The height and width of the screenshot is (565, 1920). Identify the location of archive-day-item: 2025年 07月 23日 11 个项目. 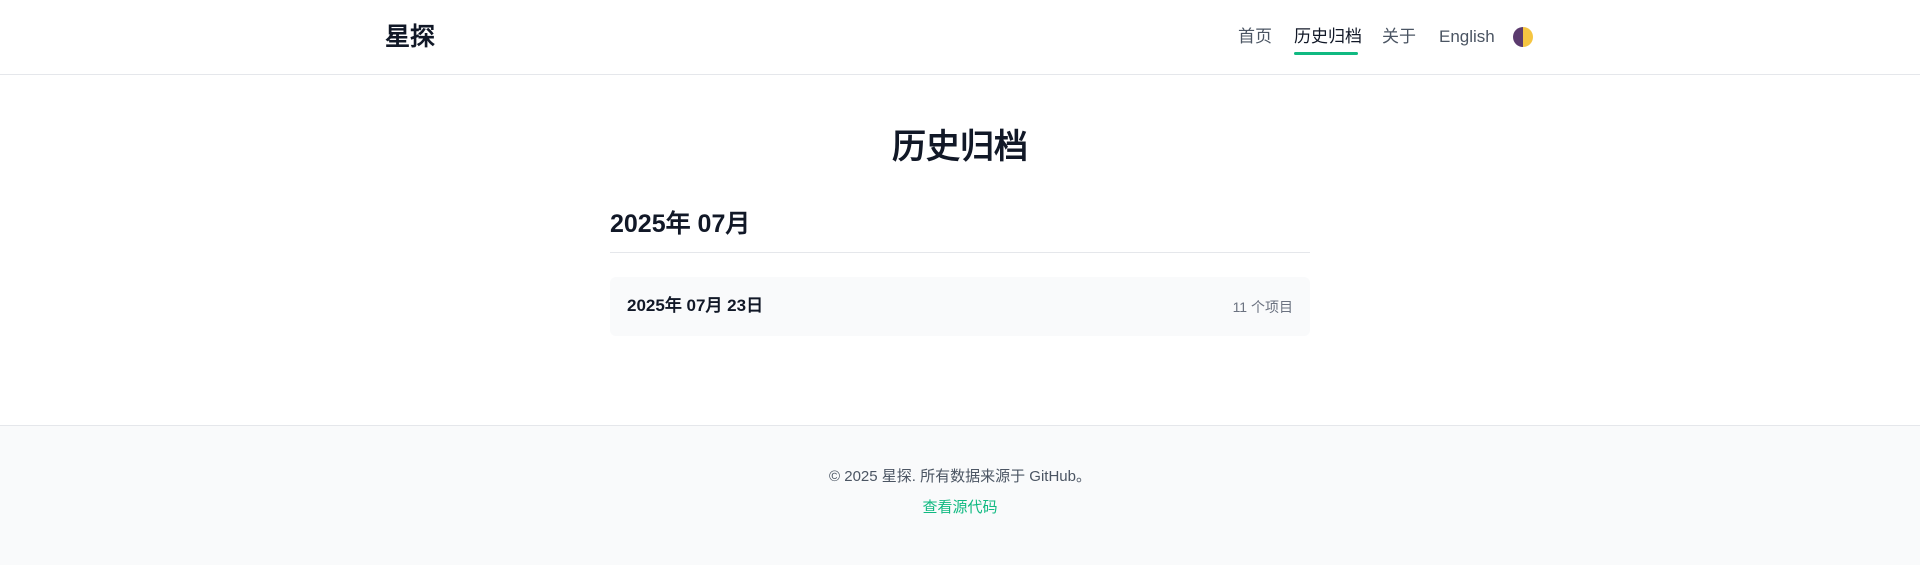
(960, 306).